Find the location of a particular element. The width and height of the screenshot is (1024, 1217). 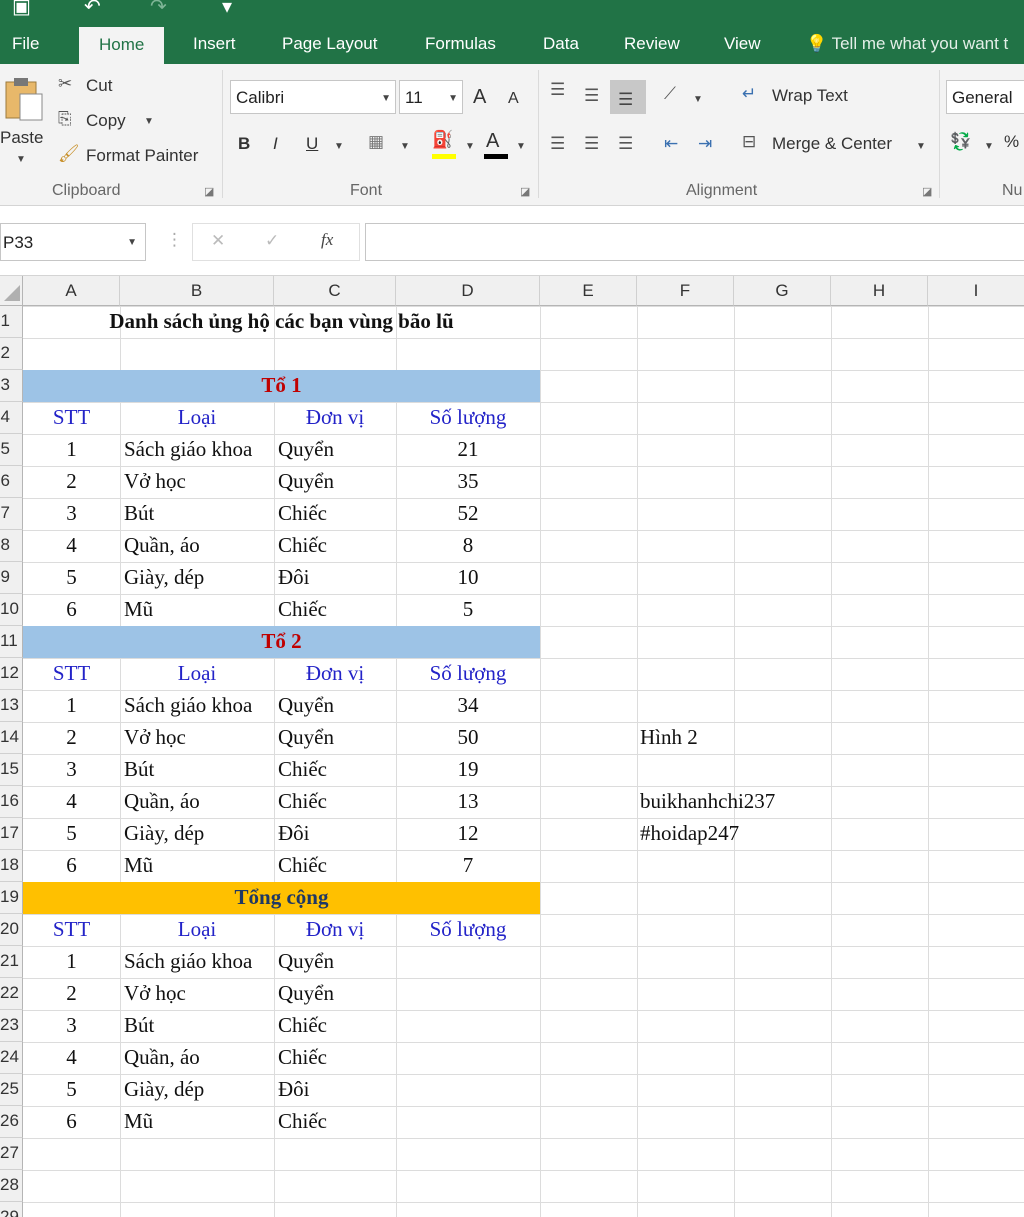

formula-input is located at coordinates (694, 242).